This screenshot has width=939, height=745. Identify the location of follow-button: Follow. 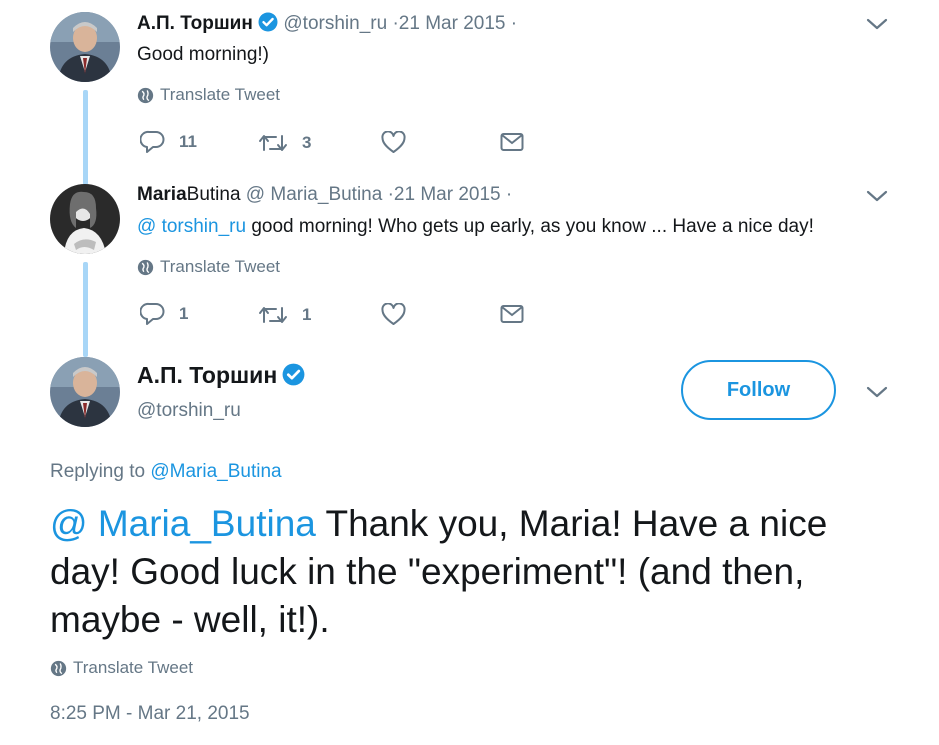
(758, 390).